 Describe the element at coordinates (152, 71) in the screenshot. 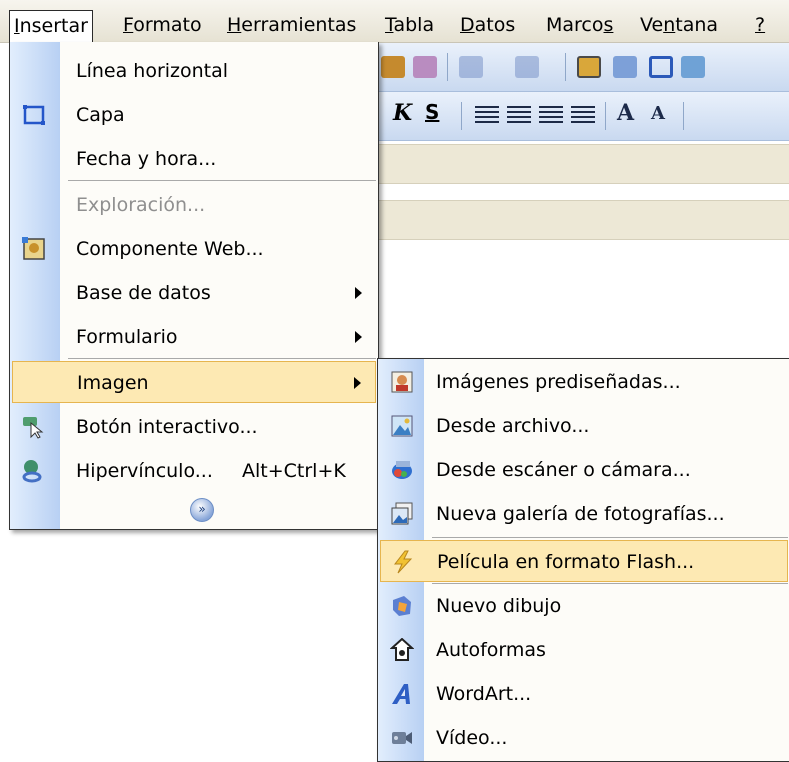

I see `menu-item-label: Línea horizontal` at that location.